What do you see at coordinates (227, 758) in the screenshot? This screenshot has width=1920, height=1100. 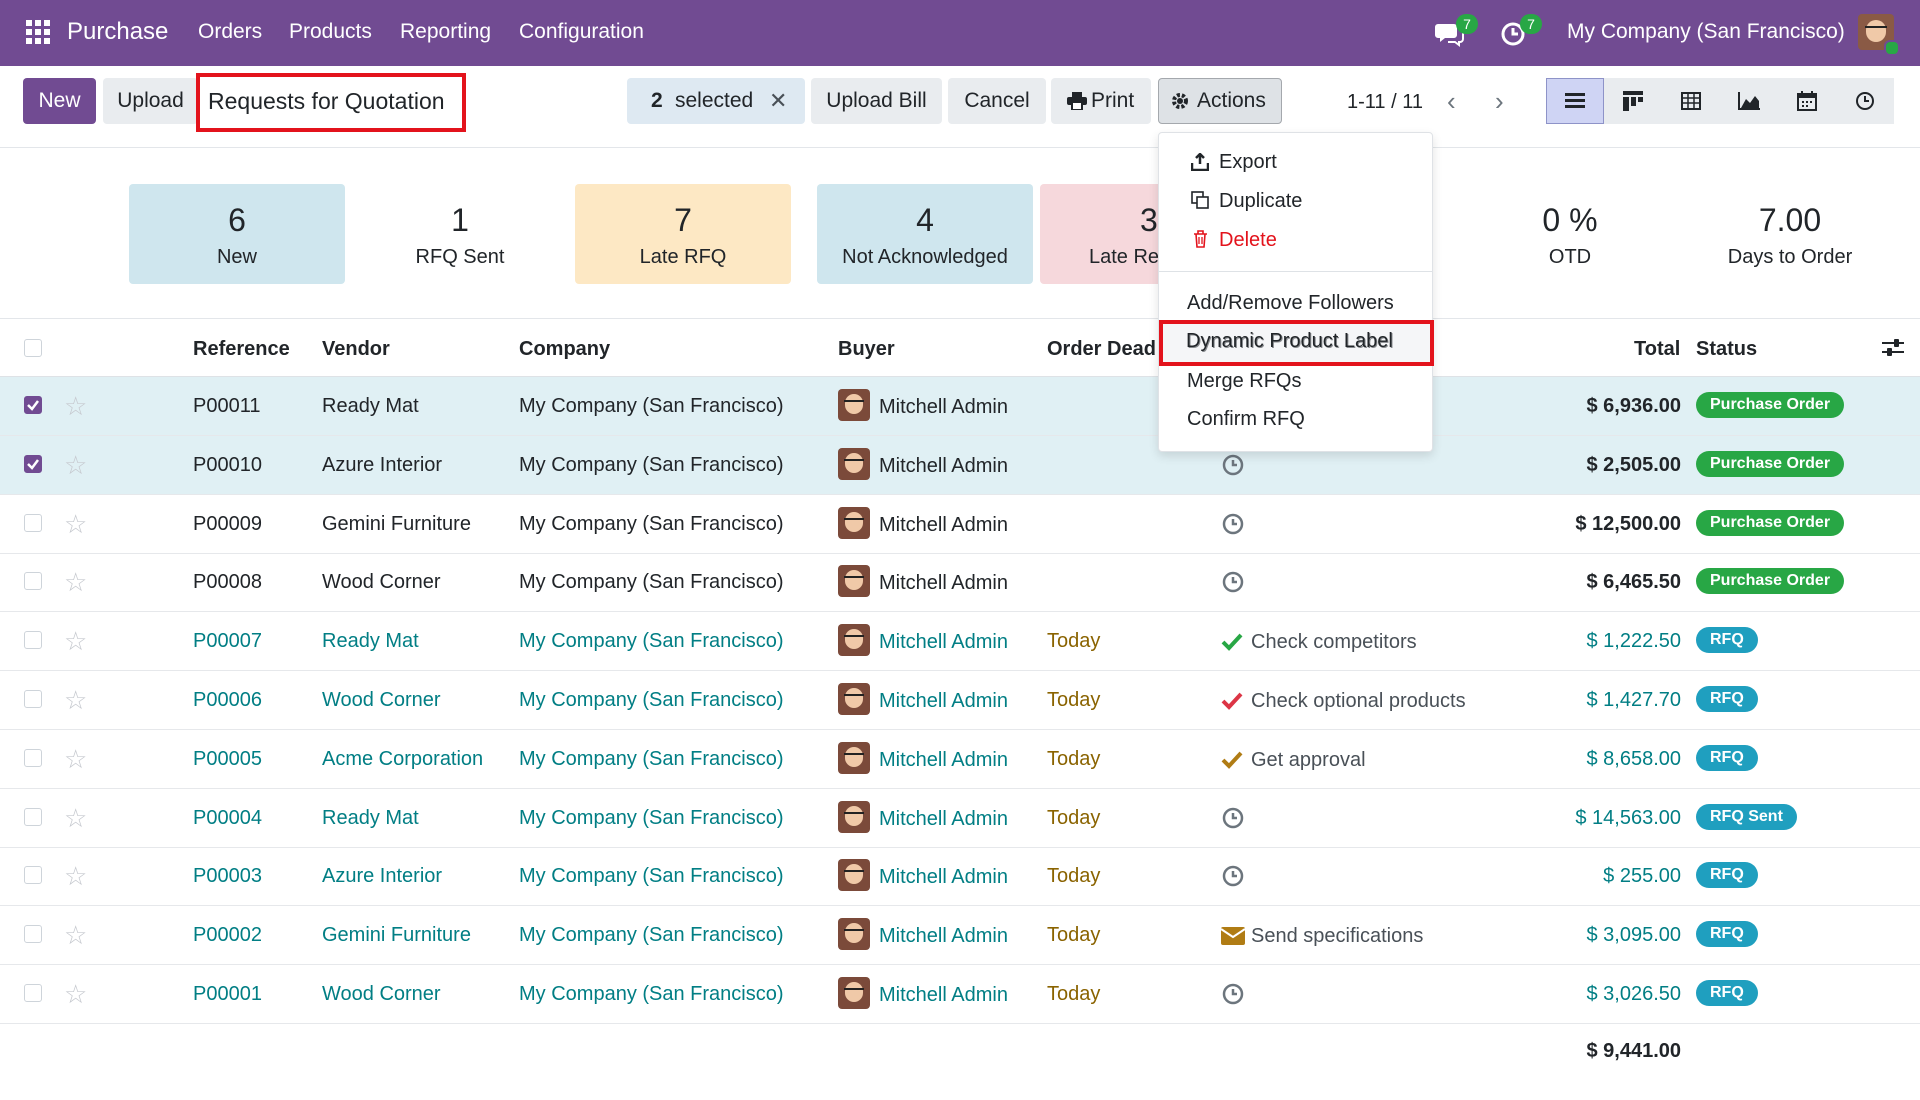 I see `cell-reference: P00005` at bounding box center [227, 758].